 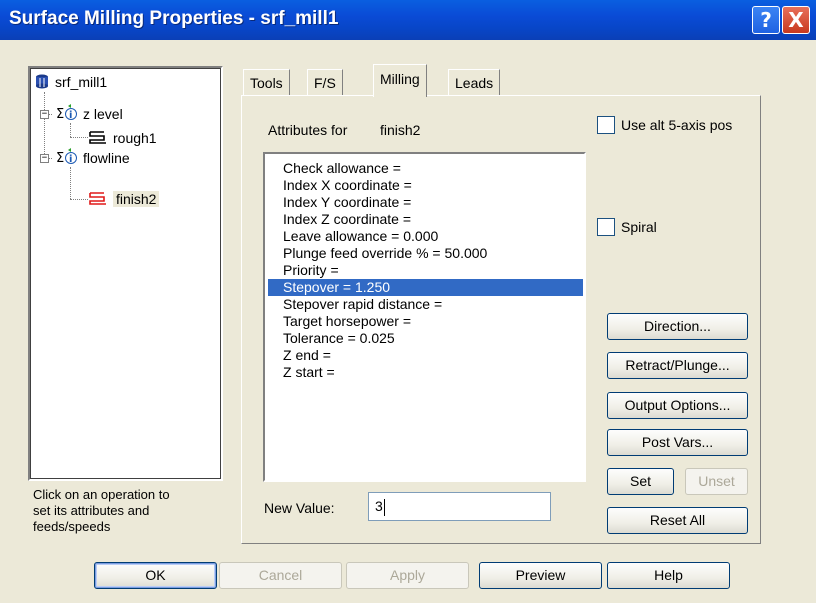 I want to click on attributes-target: finish2, so click(x=400, y=130).